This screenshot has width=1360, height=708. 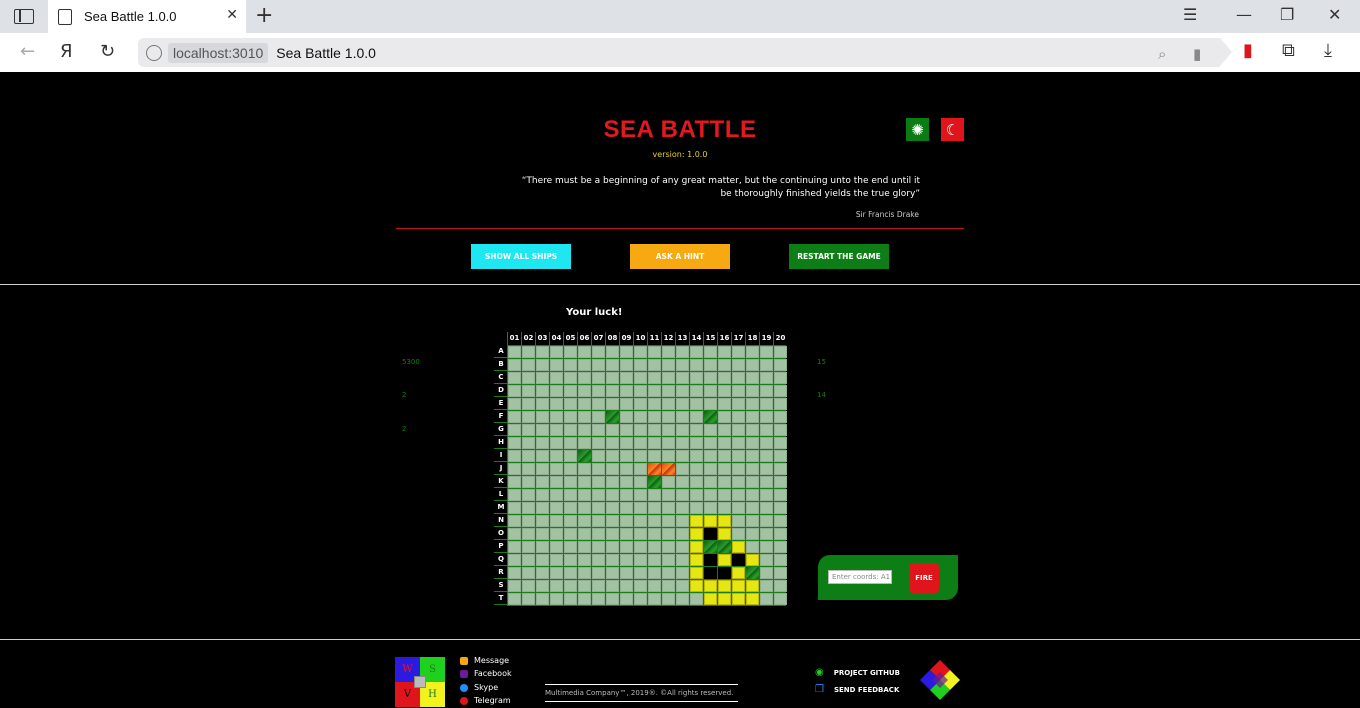 What do you see at coordinates (1190, 14) in the screenshot?
I see `menu-icon: ☰` at bounding box center [1190, 14].